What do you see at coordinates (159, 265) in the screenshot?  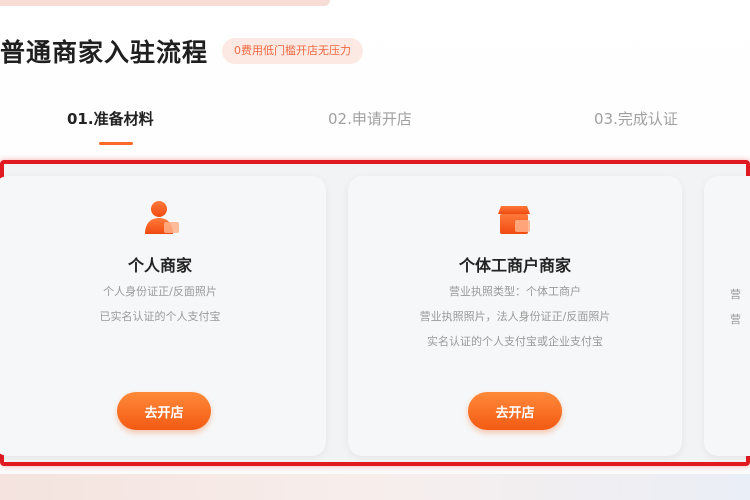 I see `card-title: 个人商家` at bounding box center [159, 265].